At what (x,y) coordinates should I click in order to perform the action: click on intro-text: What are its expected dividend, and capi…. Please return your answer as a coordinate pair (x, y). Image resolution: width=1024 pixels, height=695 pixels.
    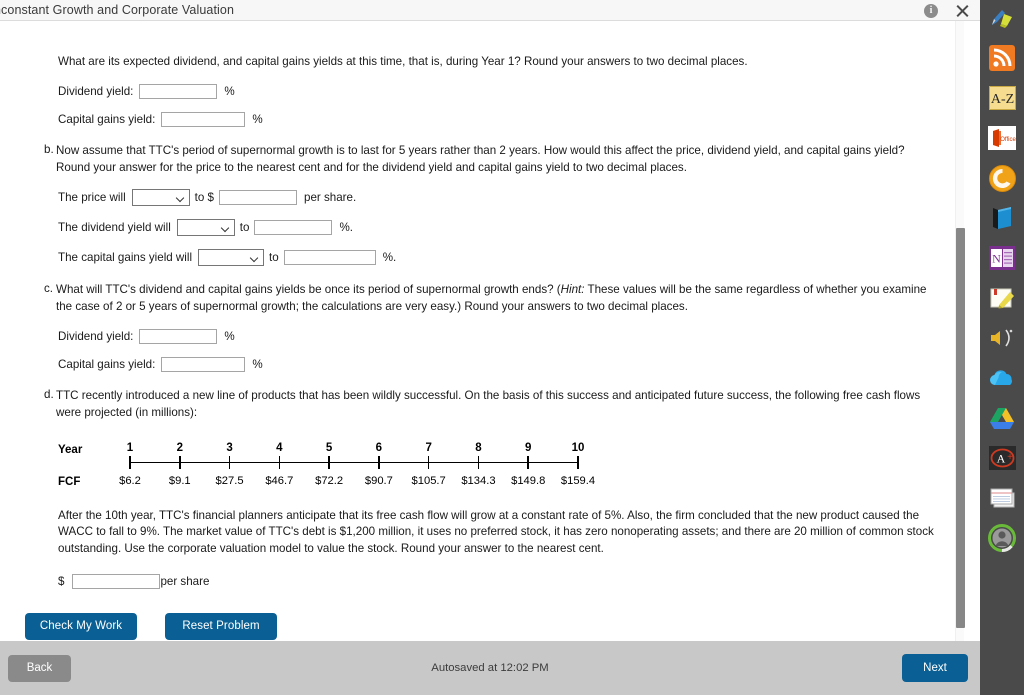
    Looking at the image, I should click on (403, 61).